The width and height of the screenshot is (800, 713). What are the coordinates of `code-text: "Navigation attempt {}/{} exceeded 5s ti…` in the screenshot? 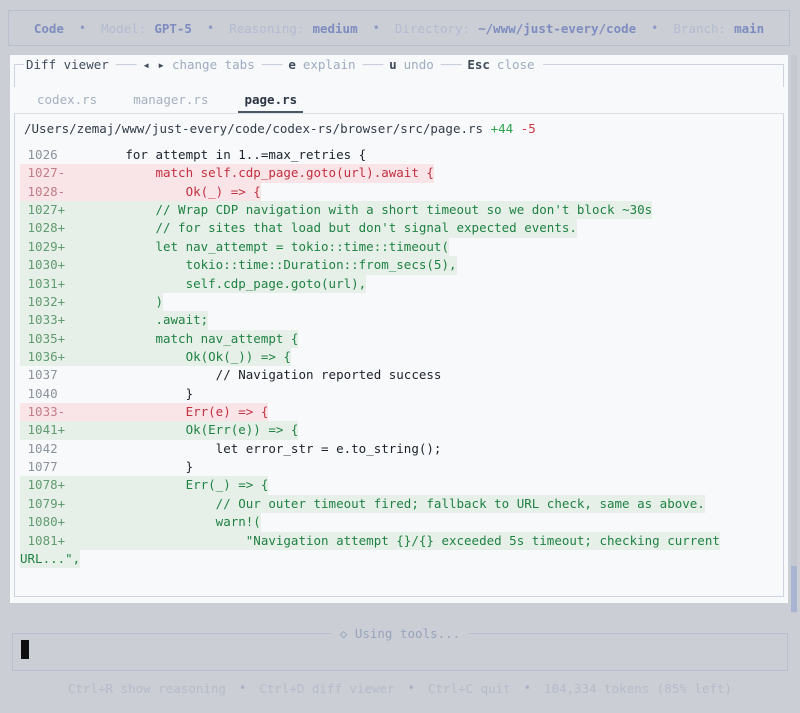 It's located at (392, 540).